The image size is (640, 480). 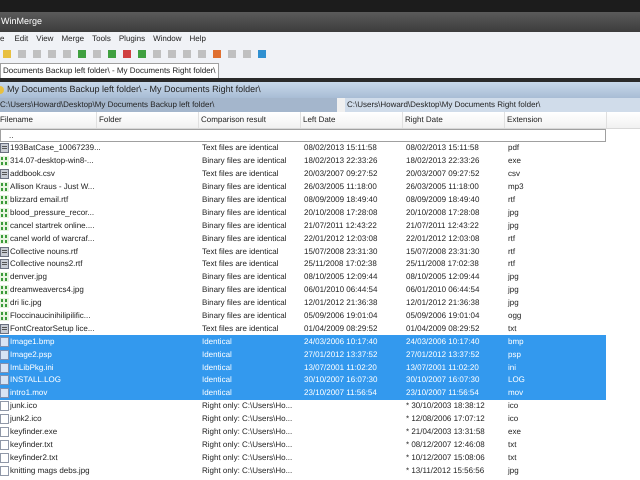 I want to click on left-date-cell: 01/04/2009 08:29:52, so click(x=341, y=328).